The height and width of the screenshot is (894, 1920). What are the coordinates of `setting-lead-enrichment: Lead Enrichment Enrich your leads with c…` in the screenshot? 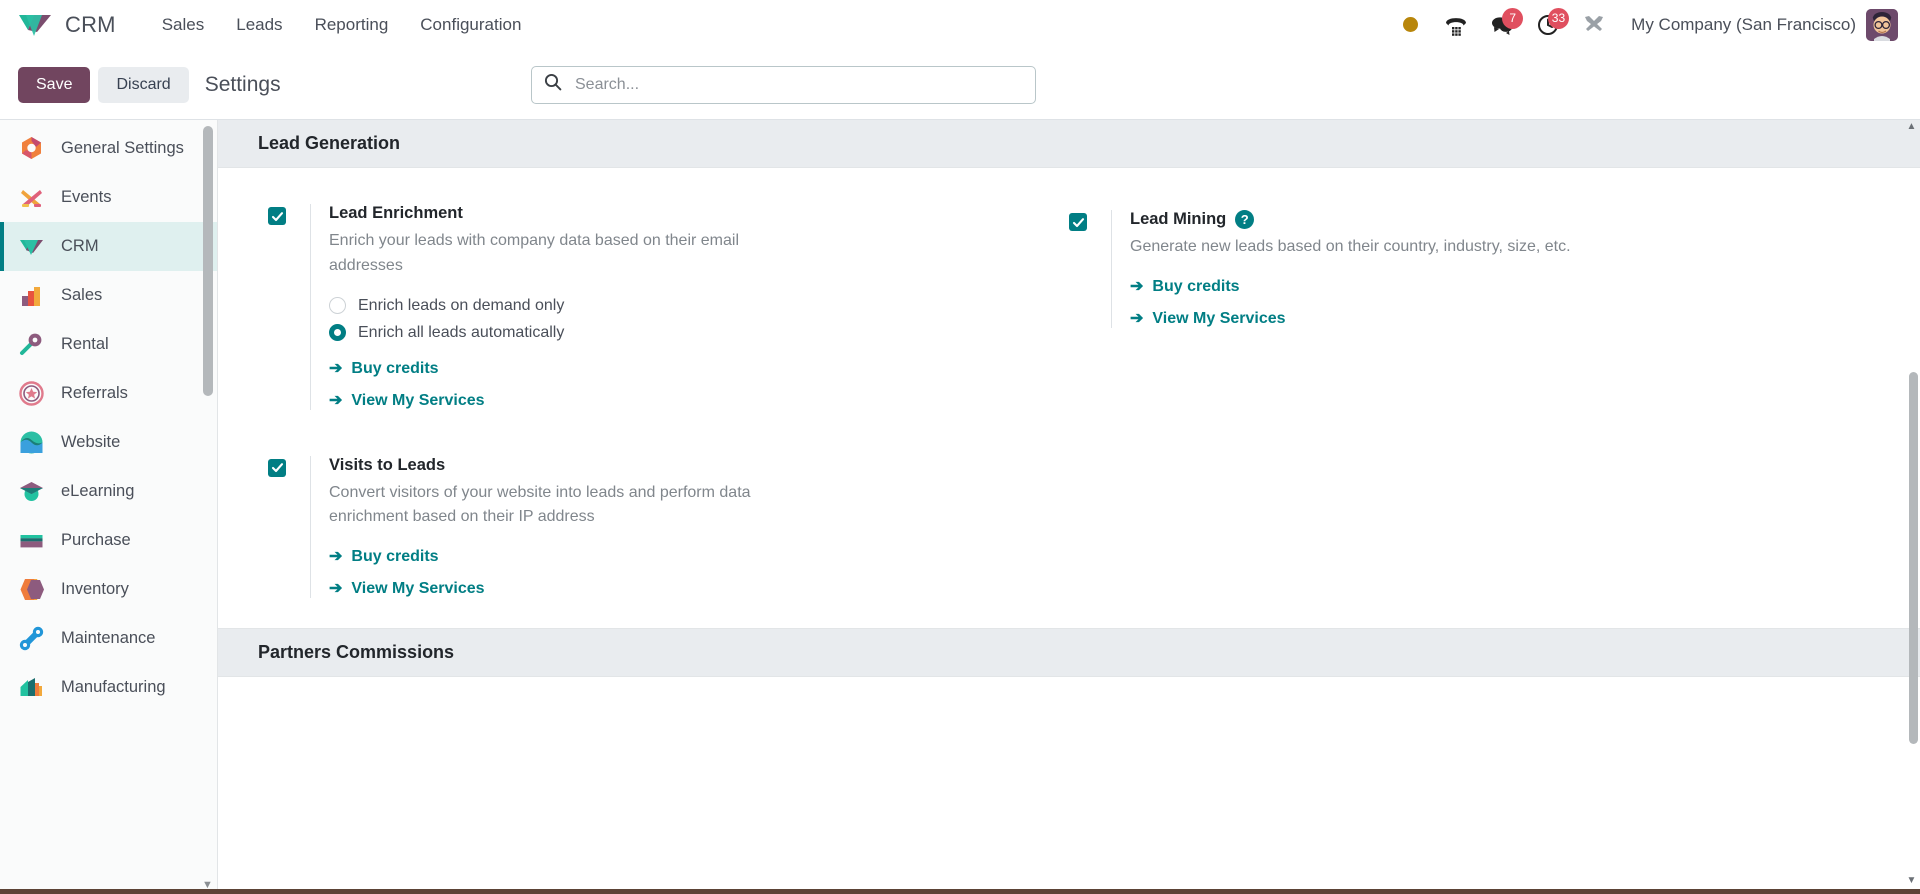 It's located at (653, 307).